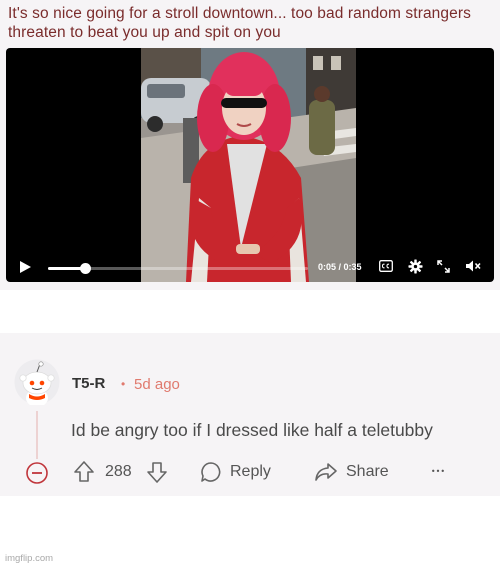 The height and width of the screenshot is (568, 500). What do you see at coordinates (88, 383) in the screenshot?
I see `username: T5-R` at bounding box center [88, 383].